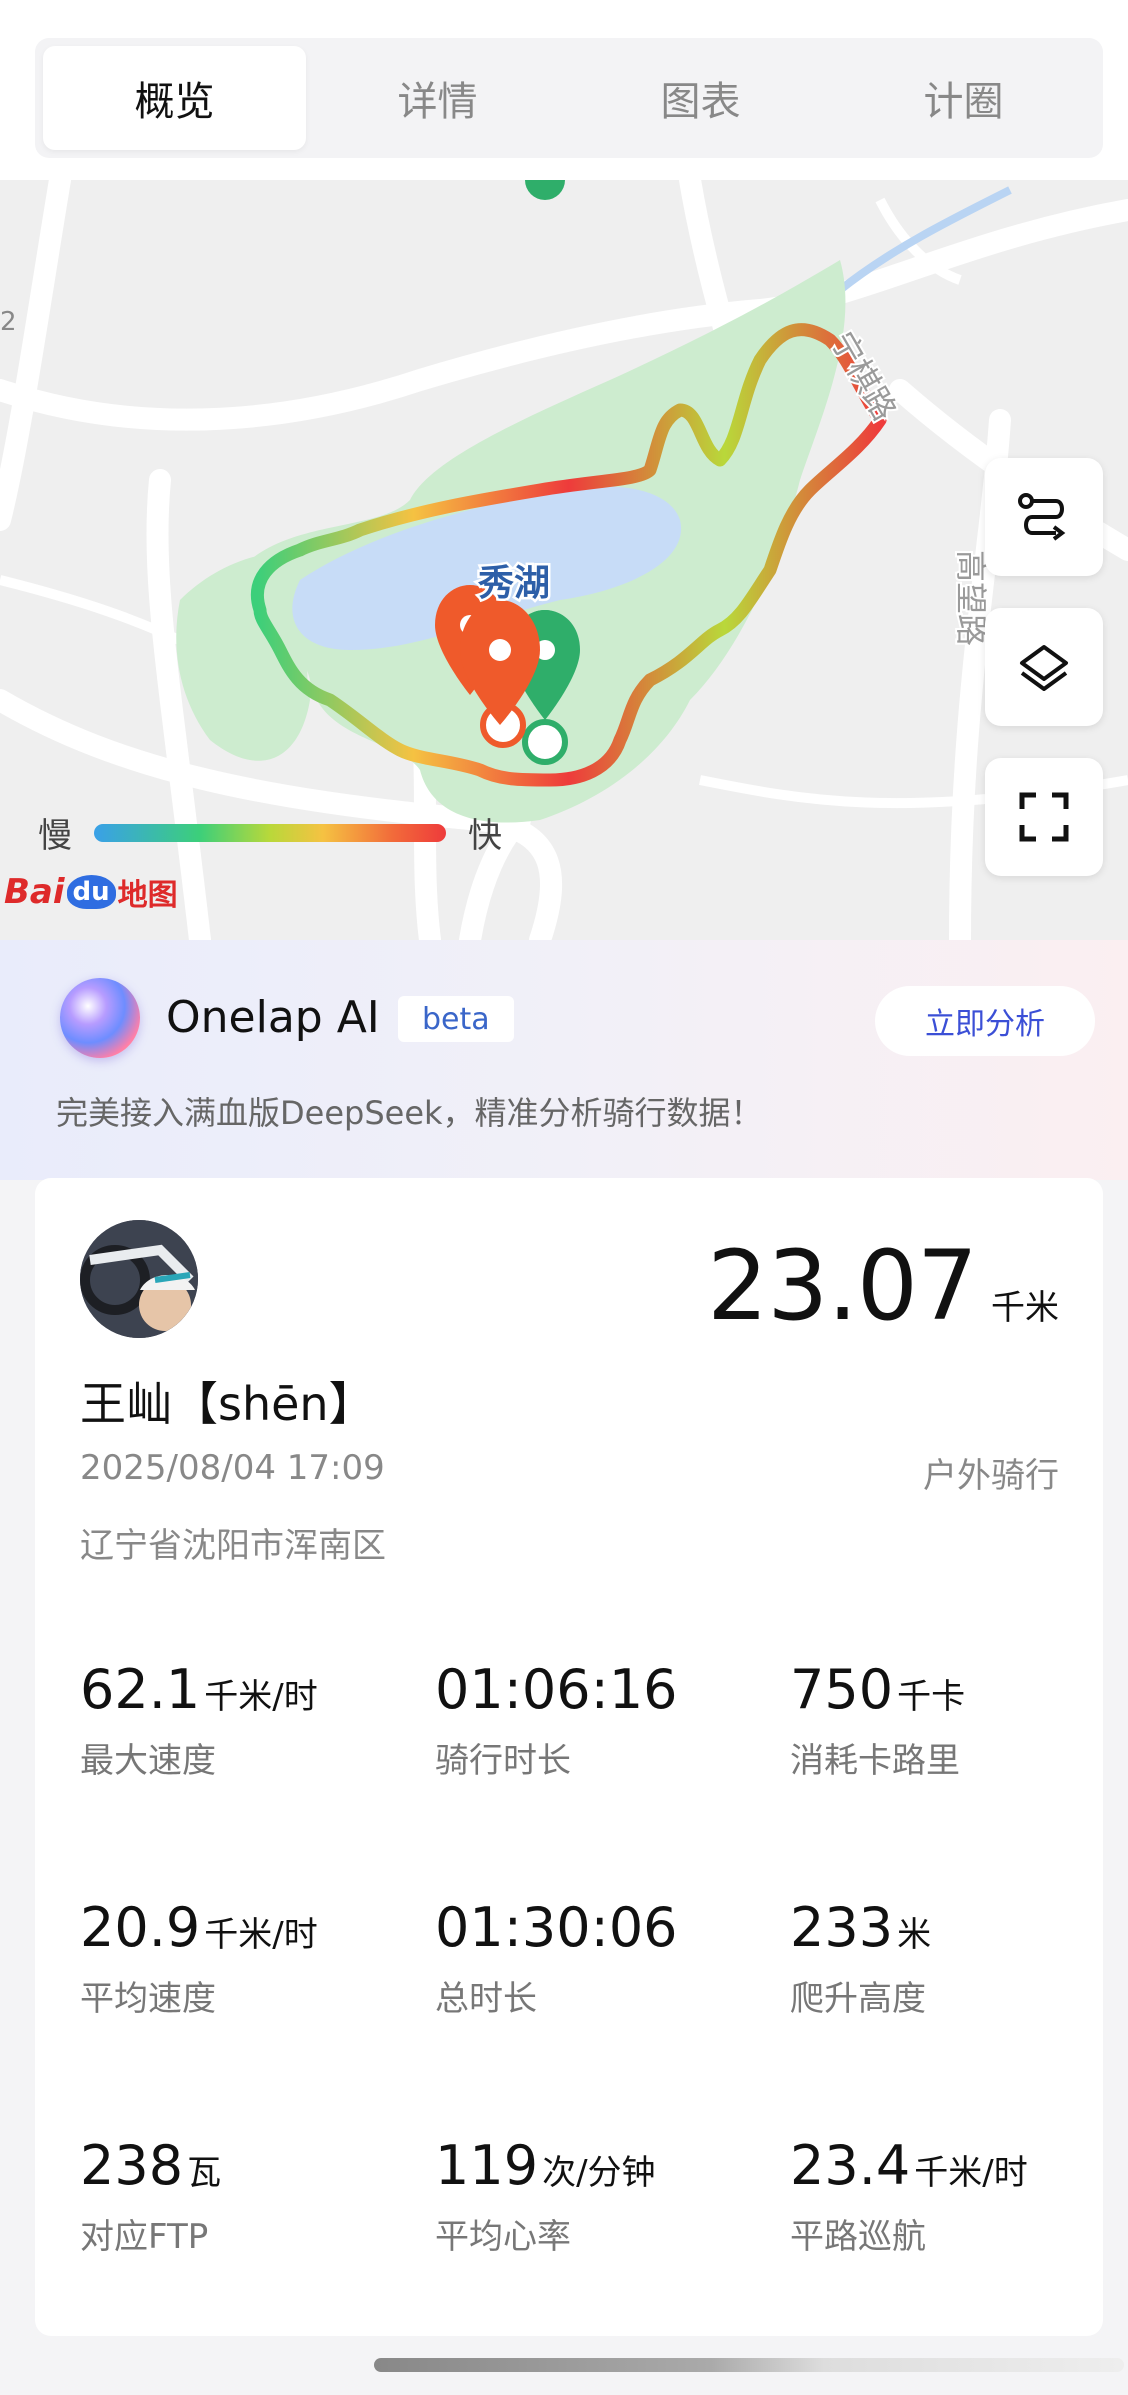  I want to click on stat-value: 01:30:06, so click(556, 1927).